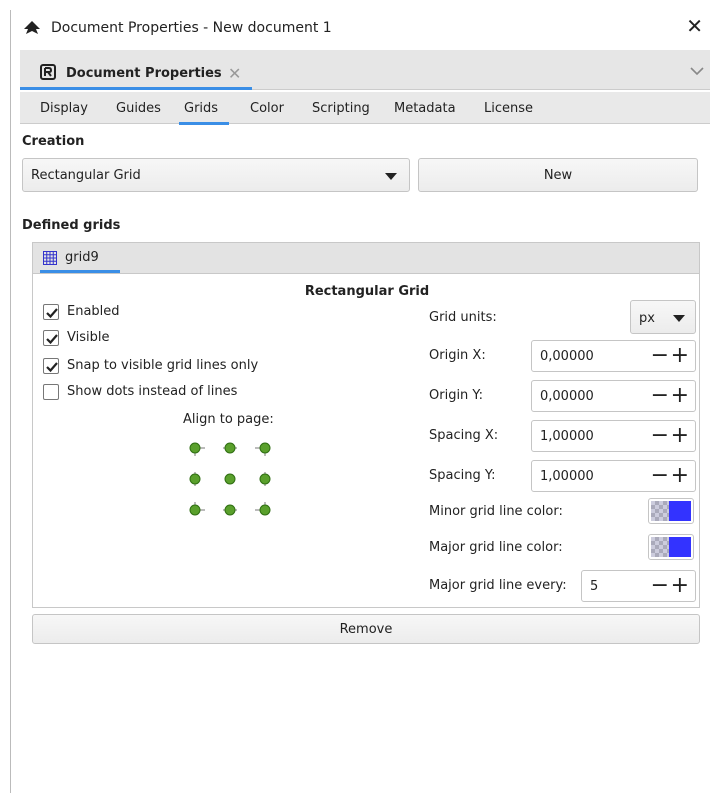  Describe the element at coordinates (191, 28) in the screenshot. I see `window-title: Document Properties - New document 1` at that location.